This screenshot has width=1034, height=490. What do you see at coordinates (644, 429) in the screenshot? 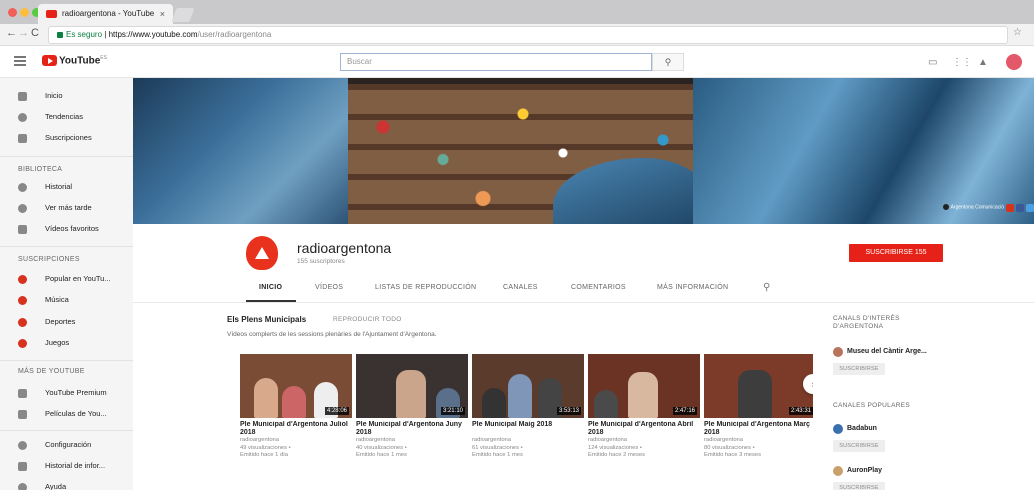
I see `video-title: Ple Municipal d'Argentona Abril 2018` at bounding box center [644, 429].